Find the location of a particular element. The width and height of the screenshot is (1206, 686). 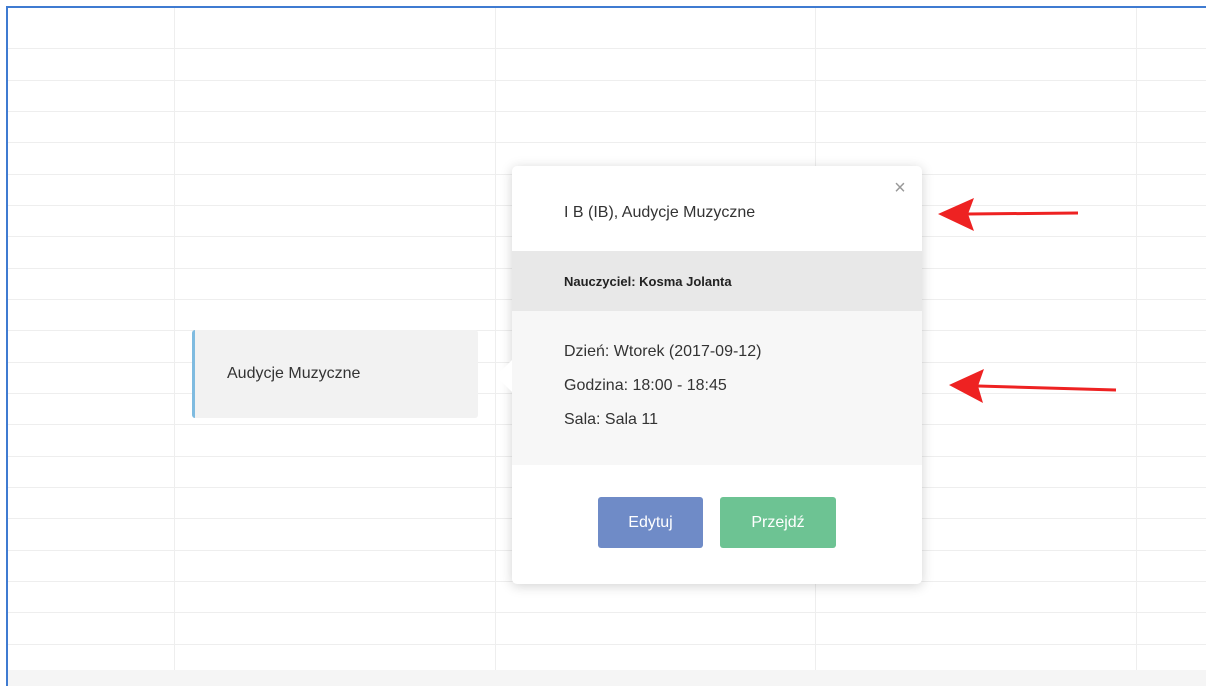

annotation-arrow-details is located at coordinates (1033, 386).